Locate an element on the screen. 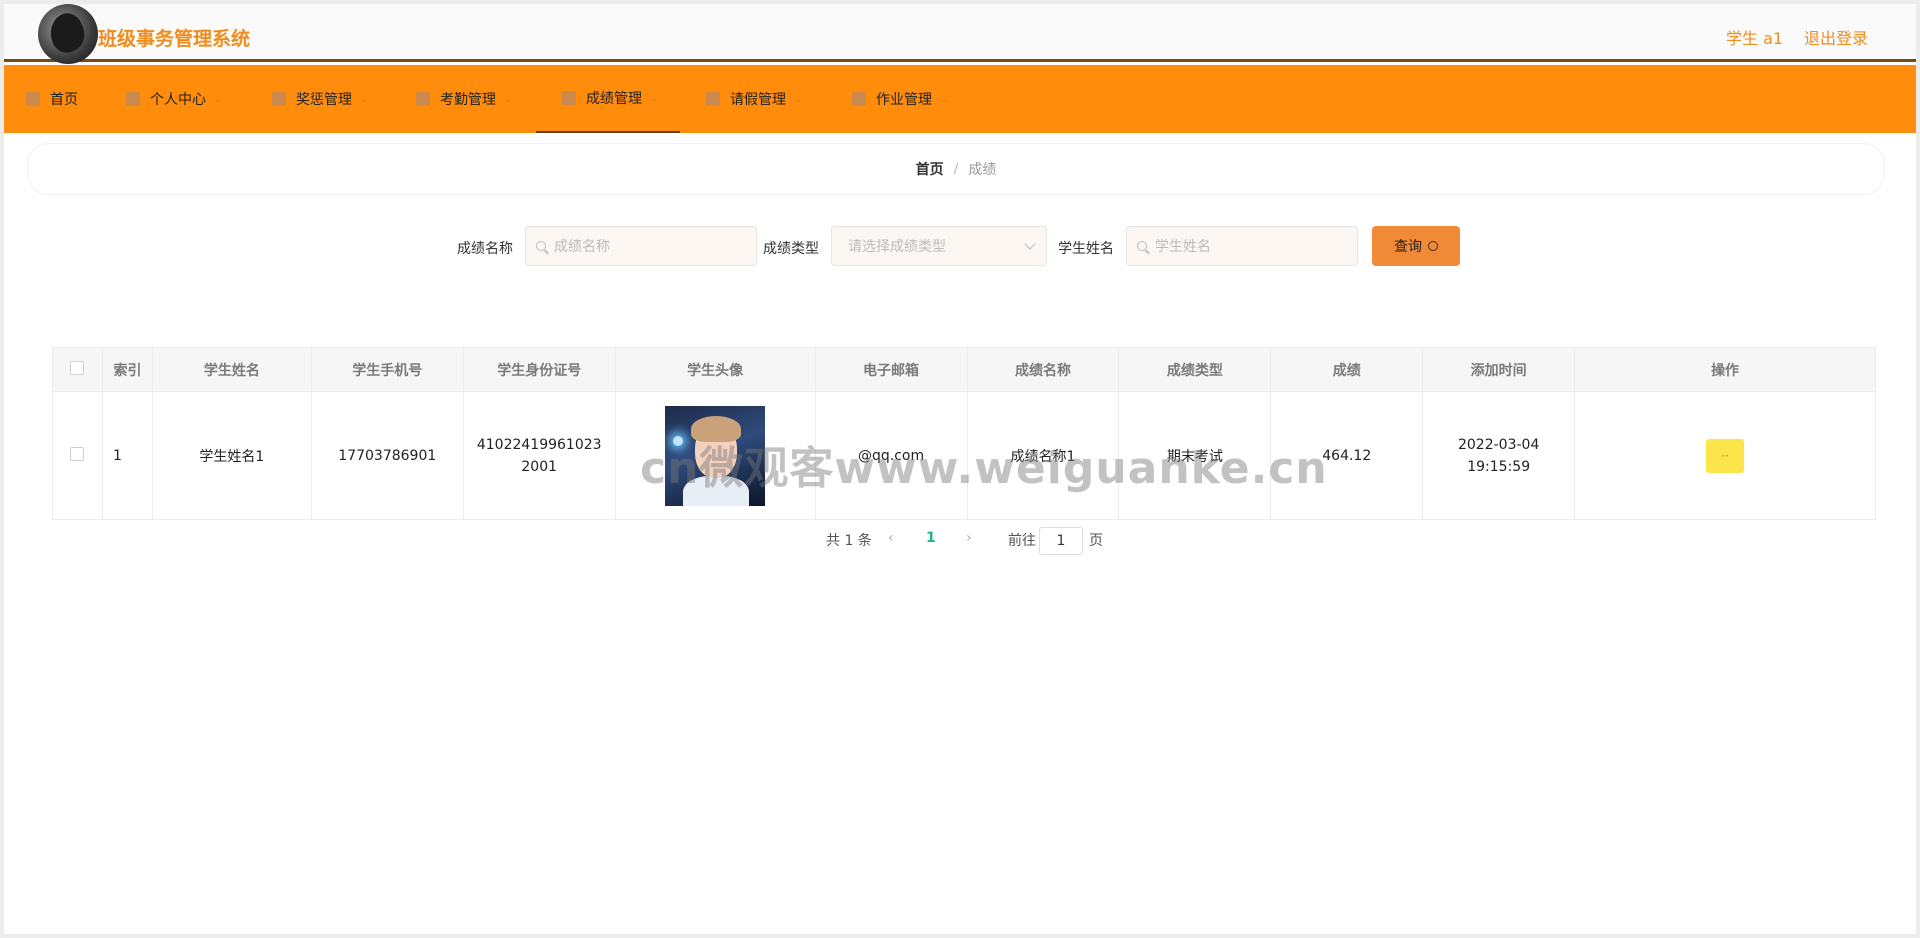 The width and height of the screenshot is (1920, 938). breadcrumb-current: 成绩 is located at coordinates (982, 170).